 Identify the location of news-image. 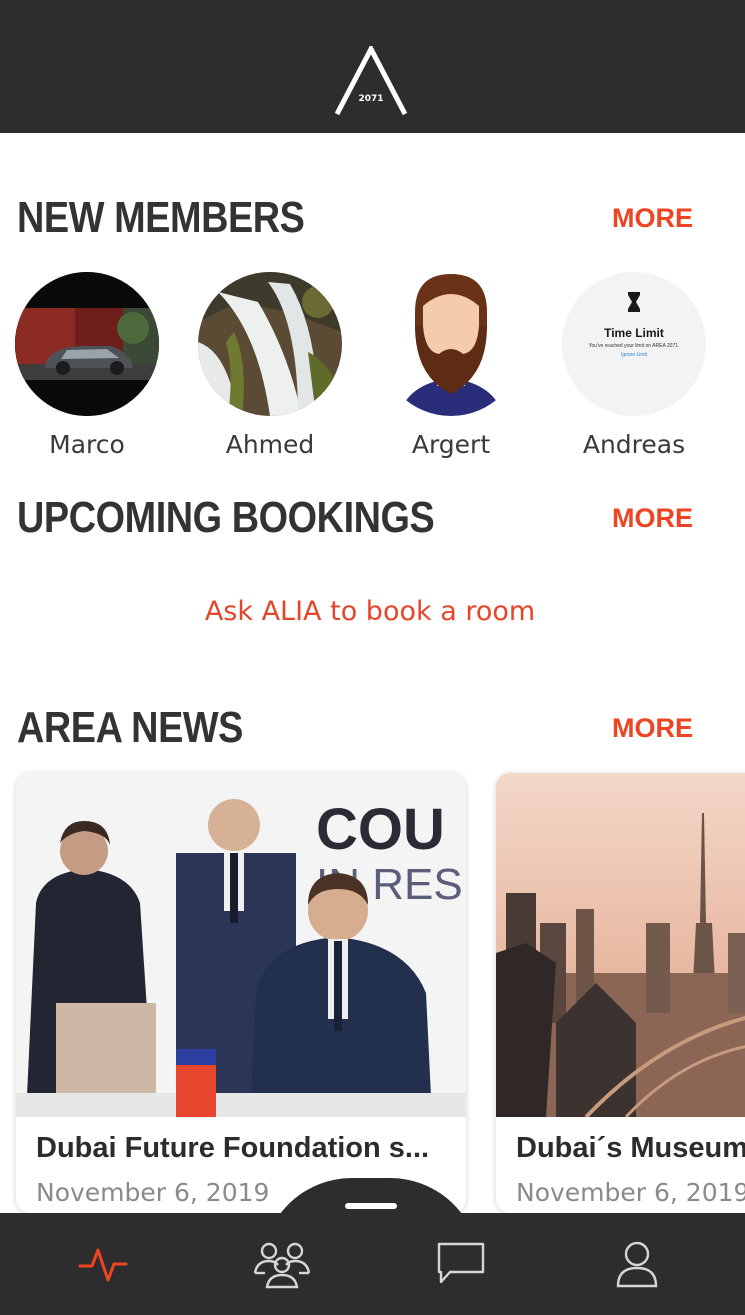
(620, 945).